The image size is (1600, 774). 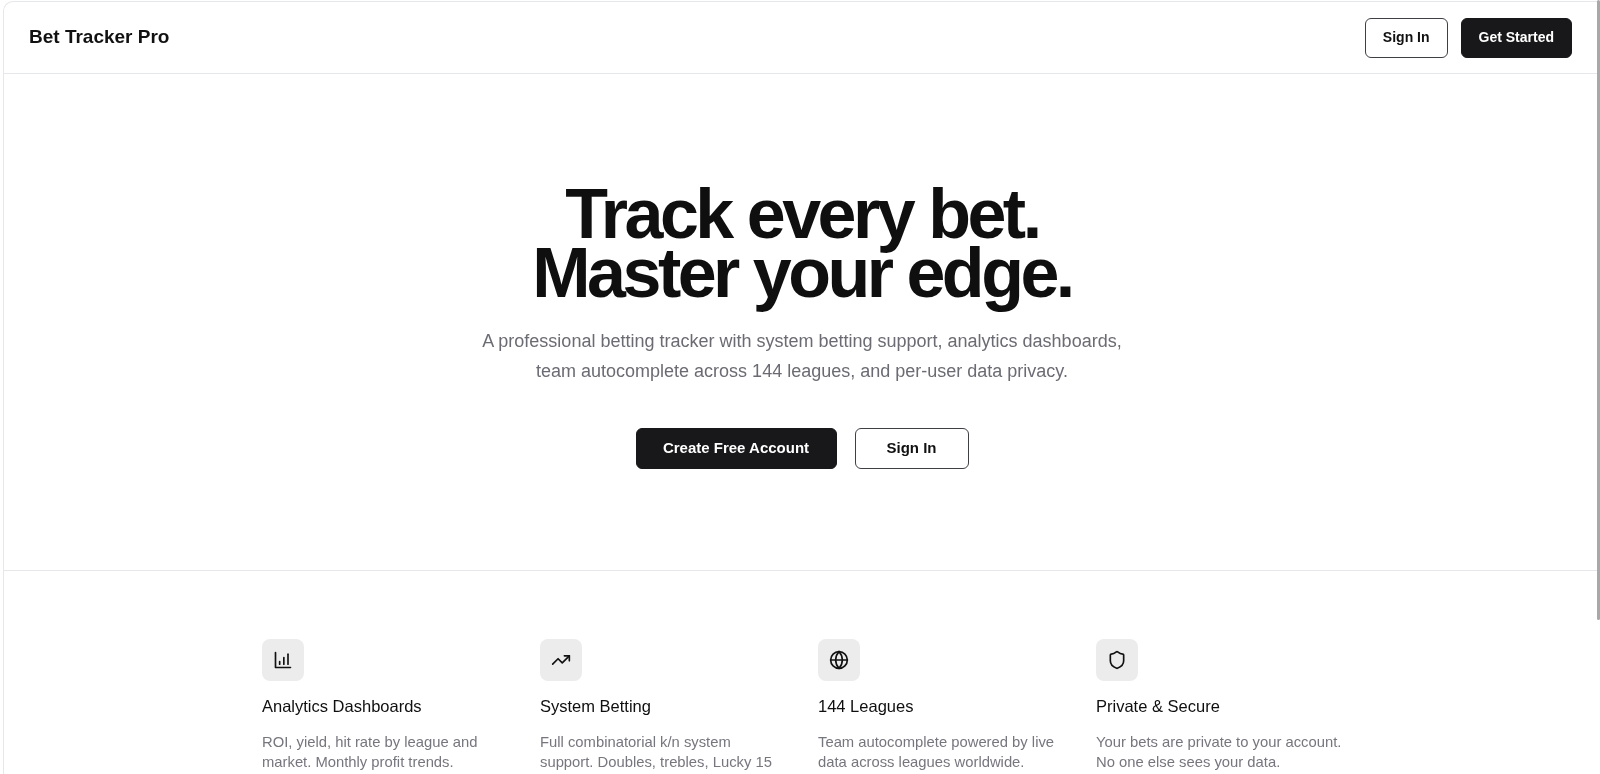 What do you see at coordinates (595, 706) in the screenshot?
I see `feature-title: System Betting` at bounding box center [595, 706].